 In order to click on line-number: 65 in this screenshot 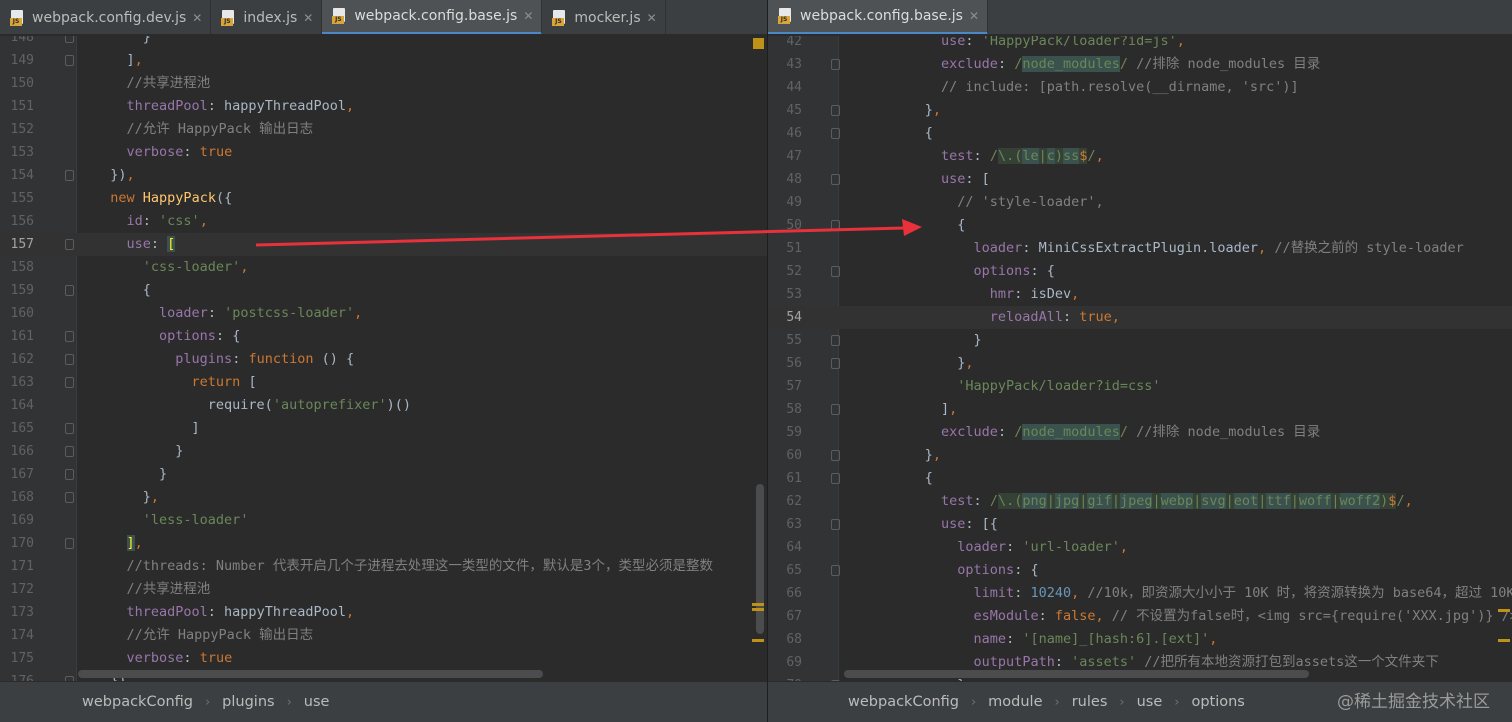, I will do `click(785, 570)`.